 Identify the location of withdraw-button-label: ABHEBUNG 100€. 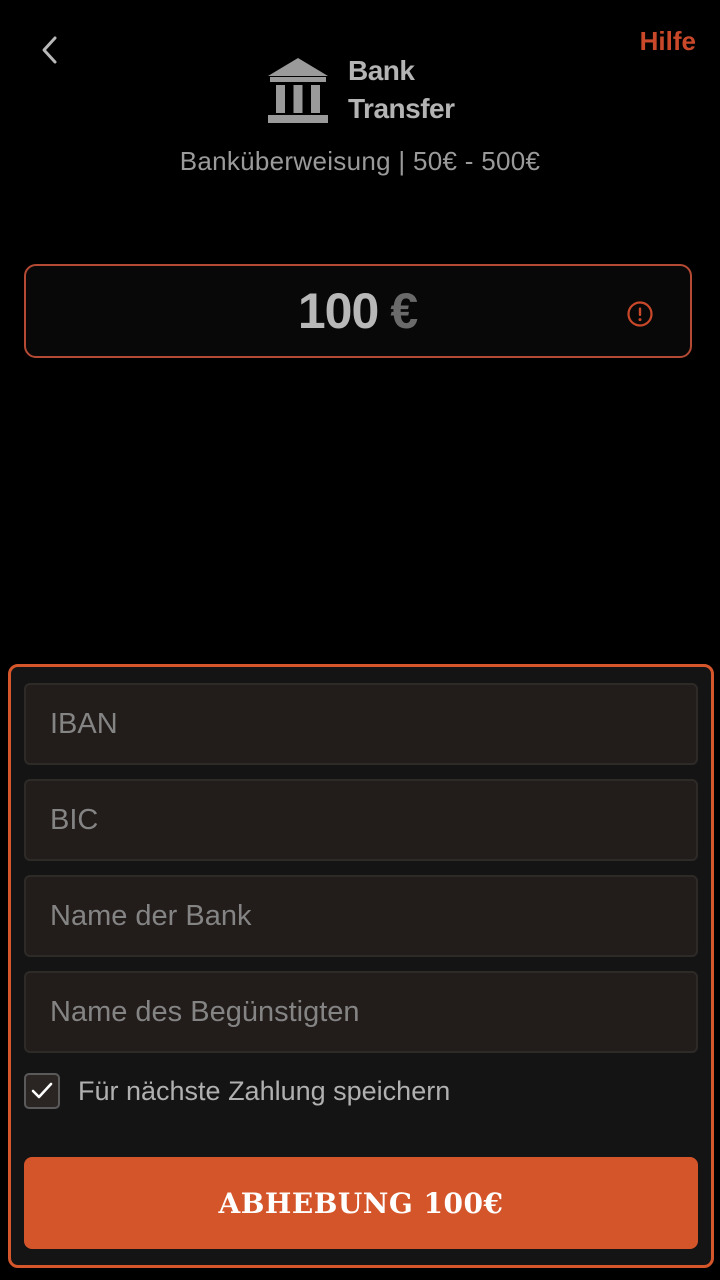
(361, 1203).